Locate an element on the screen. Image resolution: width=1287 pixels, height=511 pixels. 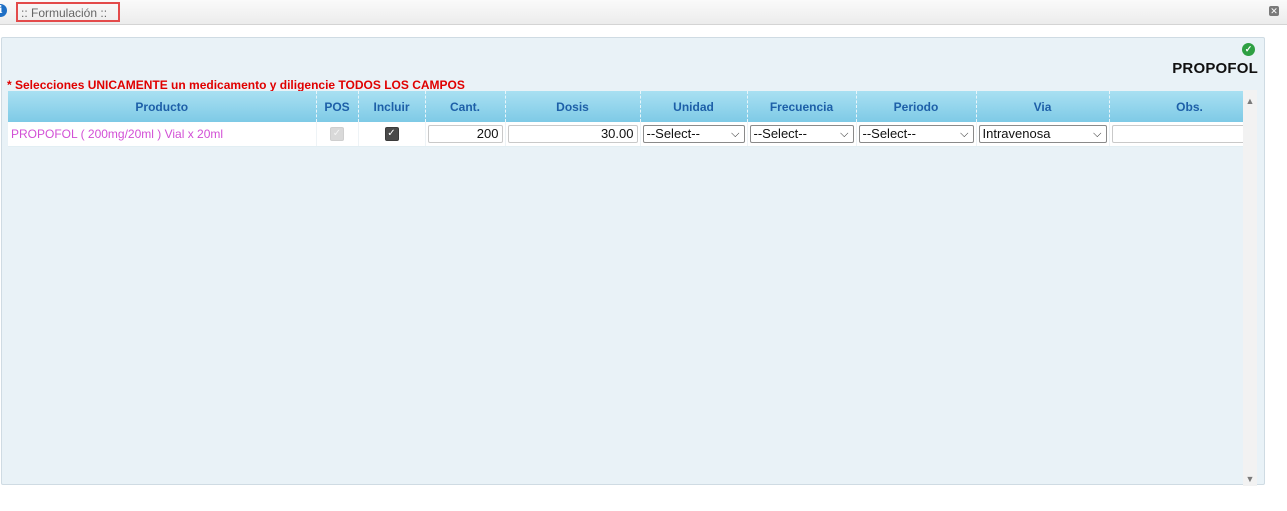
check-circle-icon: ✓ is located at coordinates (1248, 49).